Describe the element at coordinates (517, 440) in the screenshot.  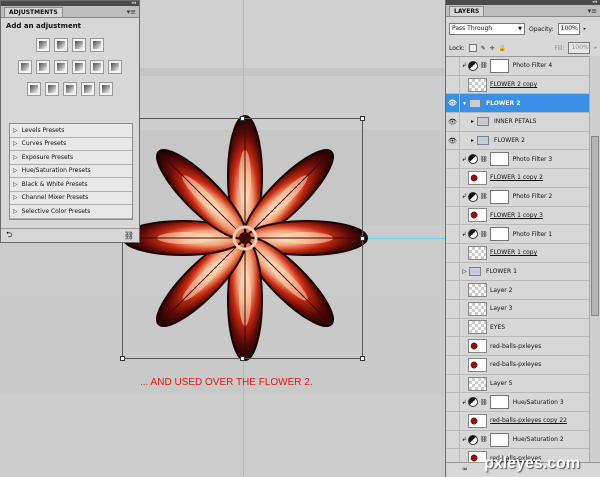
I see `layer-row: ↲ ⛓ Hue/Saturation 2` at that location.